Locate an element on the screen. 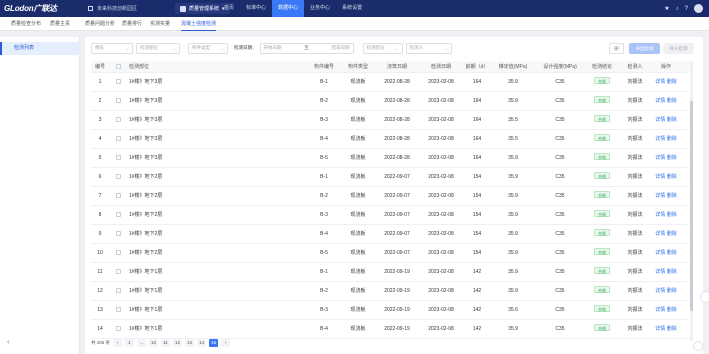 The width and height of the screenshot is (709, 354). star-icon: ★ is located at coordinates (666, 8).